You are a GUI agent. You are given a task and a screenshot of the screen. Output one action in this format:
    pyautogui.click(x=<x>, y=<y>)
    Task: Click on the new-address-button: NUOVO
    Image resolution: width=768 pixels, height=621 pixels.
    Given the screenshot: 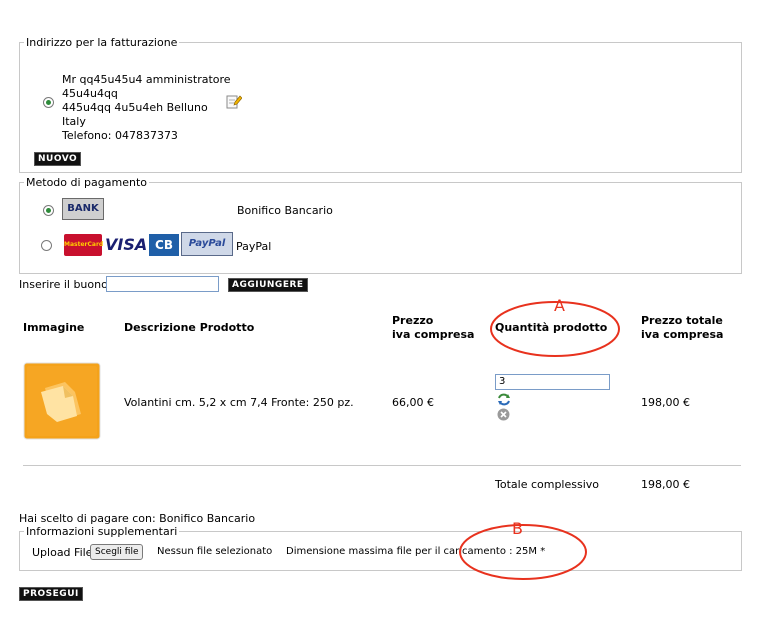 What is the action you would take?
    pyautogui.click(x=58, y=159)
    